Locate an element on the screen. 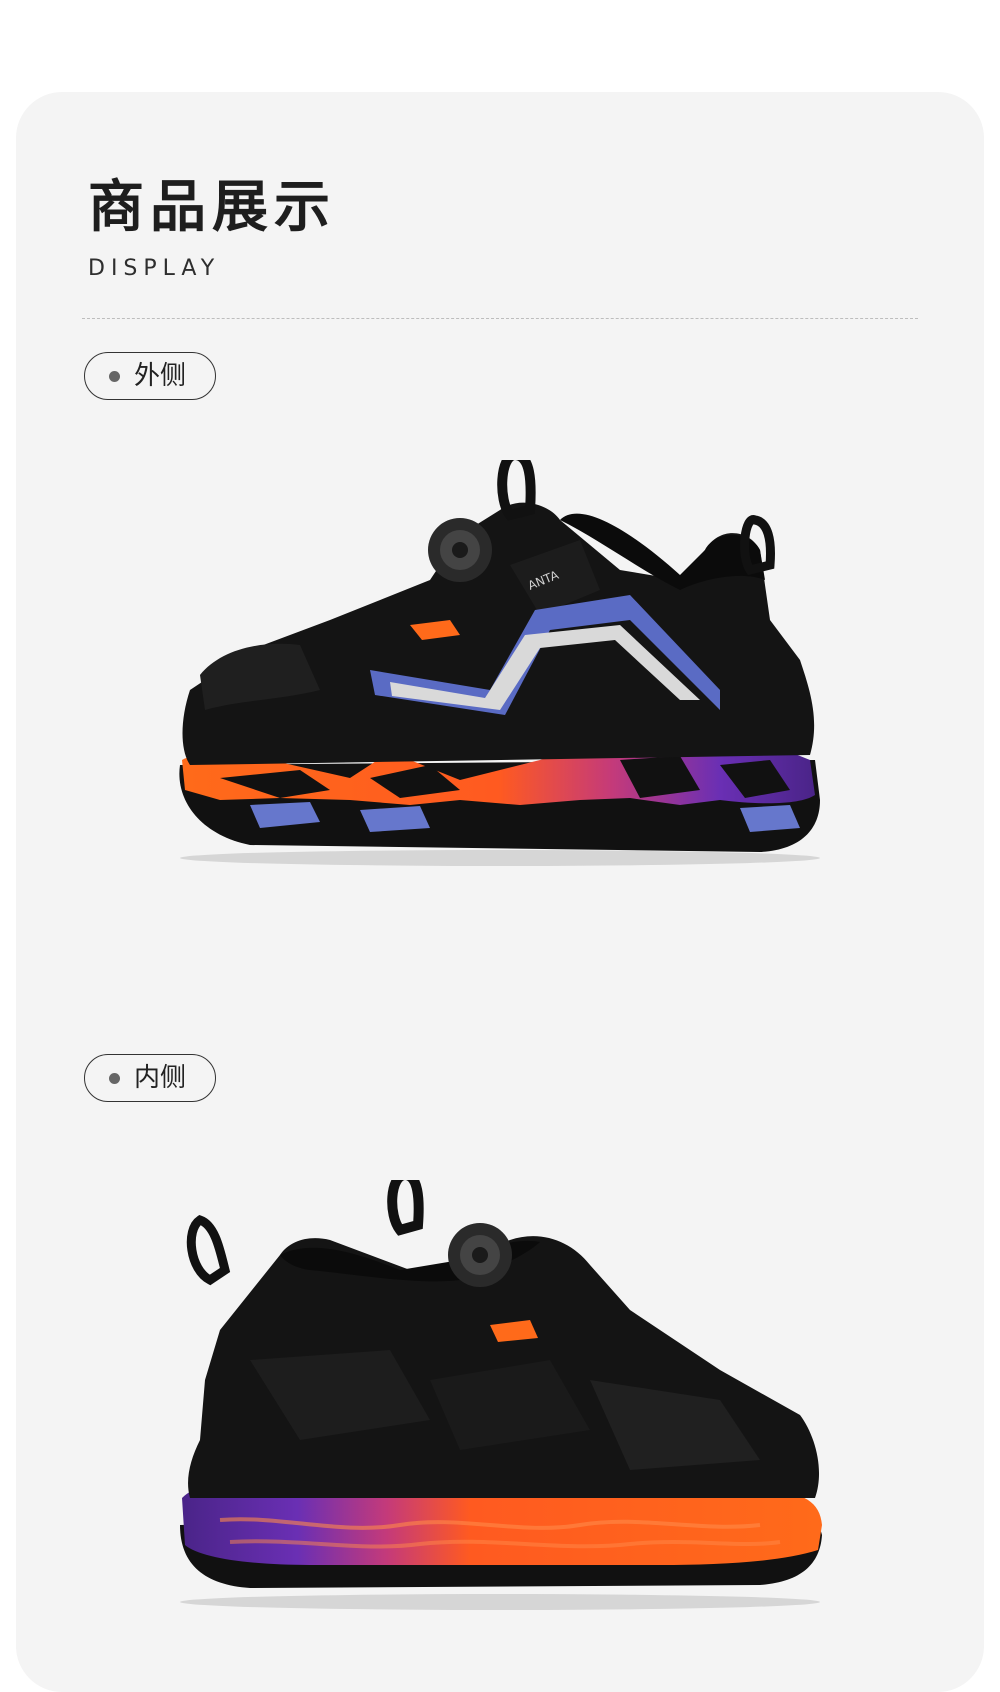 This screenshot has height=1692, width=1000. view-tag-outer-label: 外侧 is located at coordinates (160, 376).